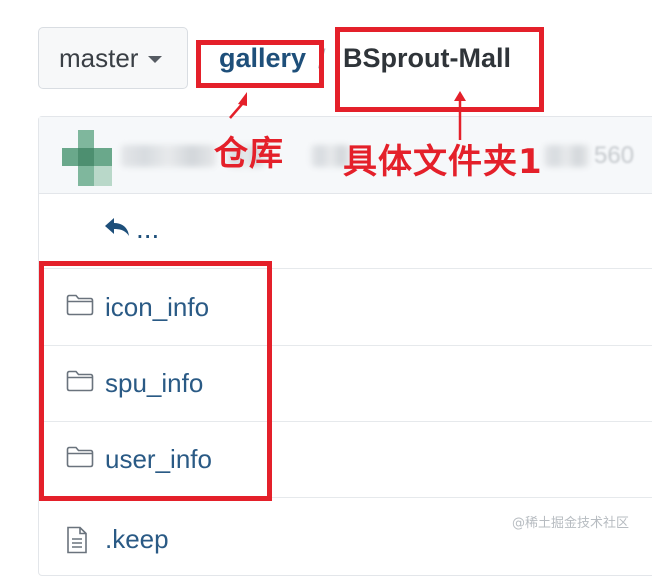 The image size is (652, 576). I want to click on annotation-arrows, so click(347, 115).